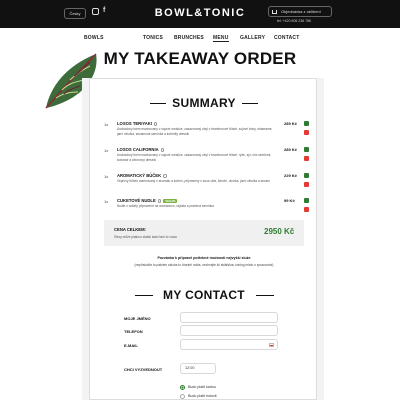  What do you see at coordinates (190, 368) in the screenshot?
I see `pickup-time-value: 12:00` at bounding box center [190, 368].